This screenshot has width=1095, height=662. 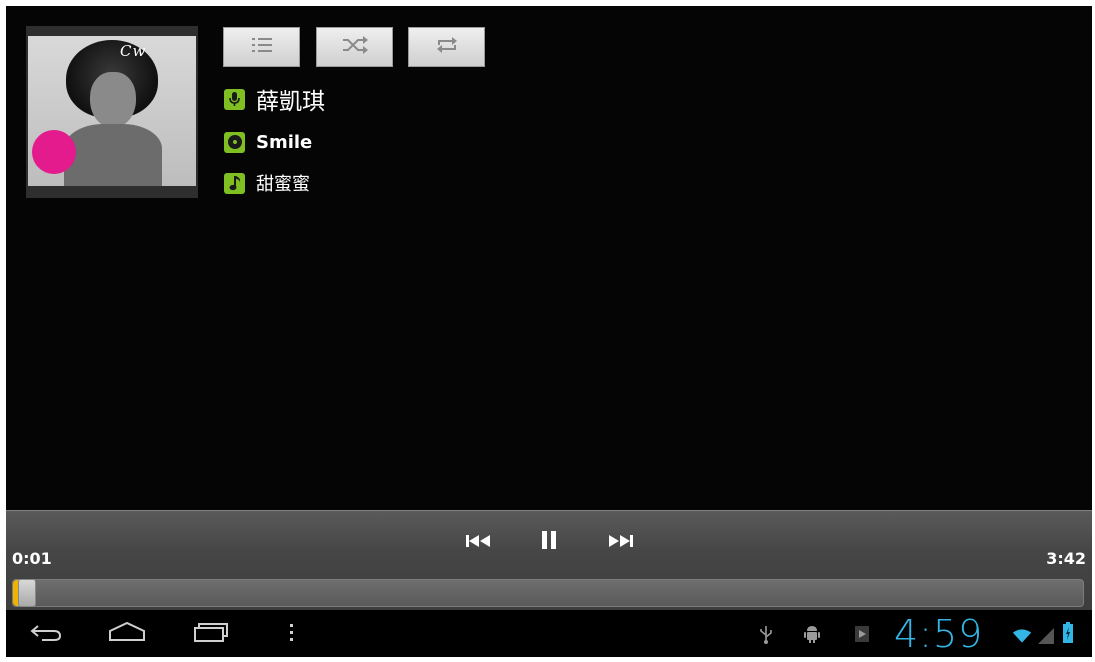 I want to click on album-cover-photo: Cw, so click(x=112, y=111).